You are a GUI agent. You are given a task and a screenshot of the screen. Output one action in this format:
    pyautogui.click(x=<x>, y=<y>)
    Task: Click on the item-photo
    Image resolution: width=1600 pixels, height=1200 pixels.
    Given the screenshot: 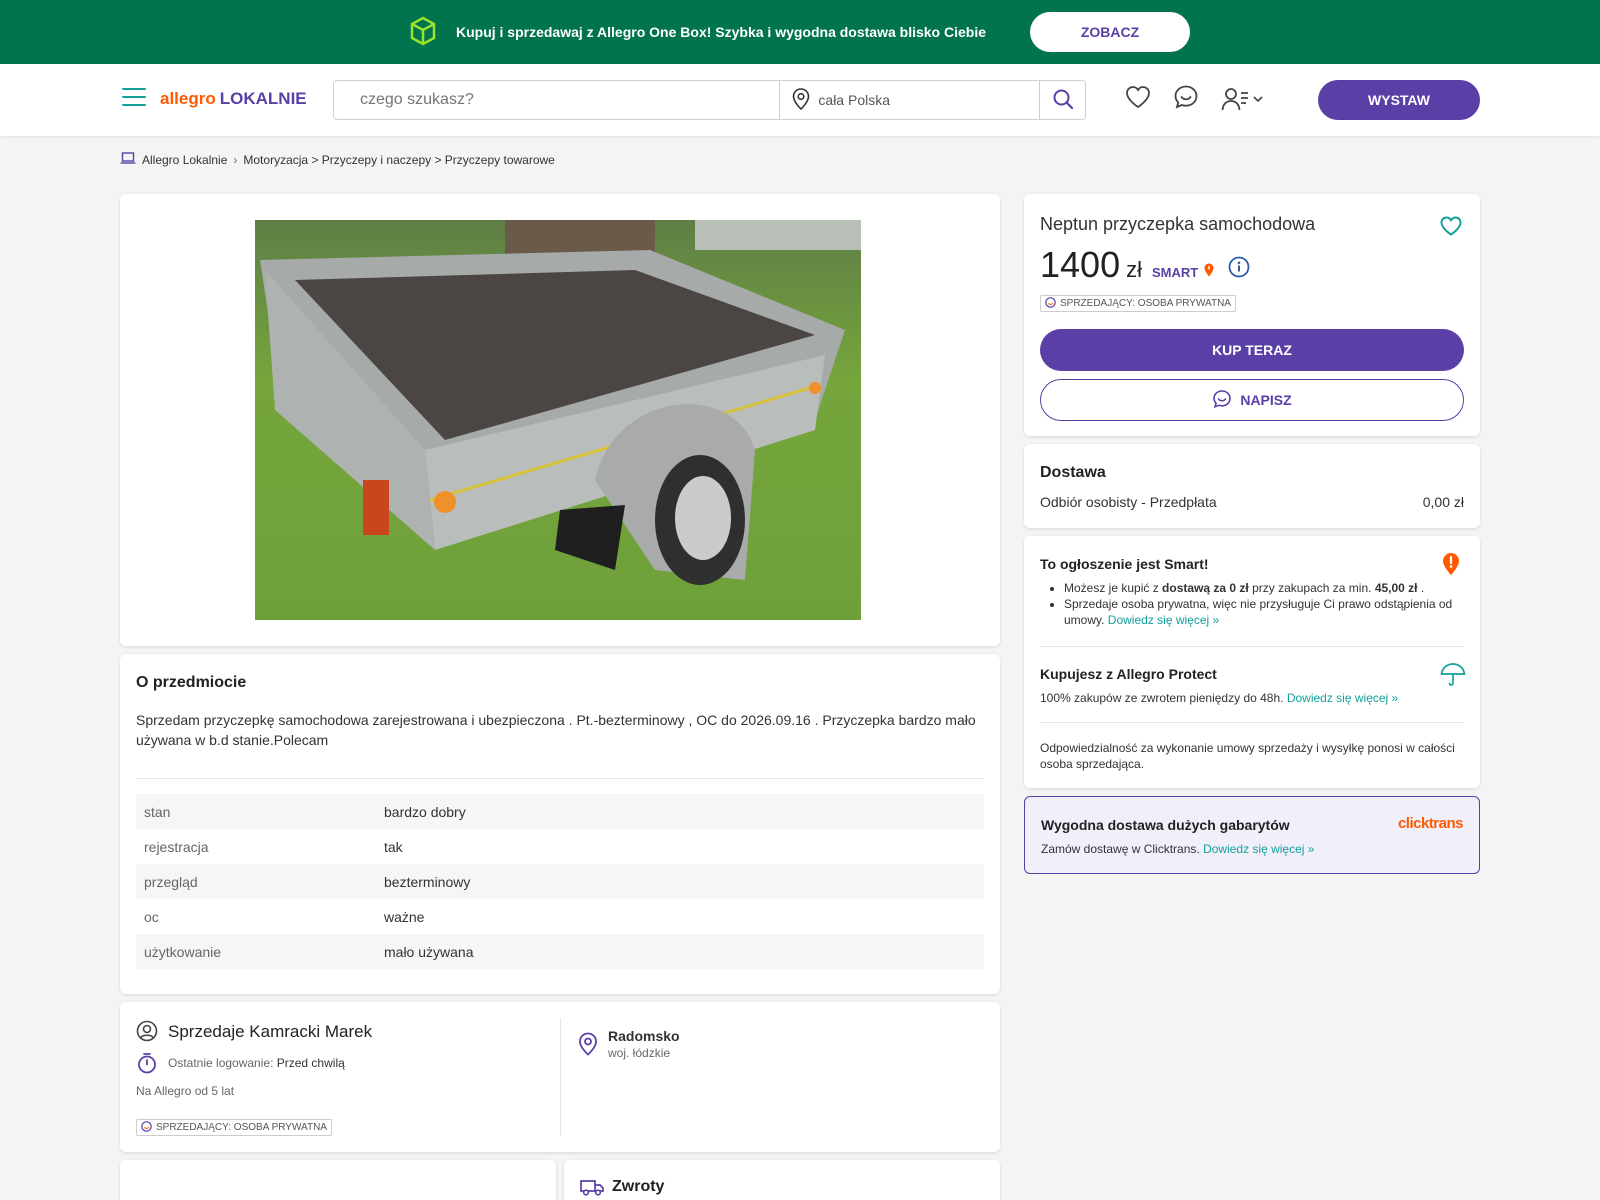 What is the action you would take?
    pyautogui.click(x=558, y=420)
    